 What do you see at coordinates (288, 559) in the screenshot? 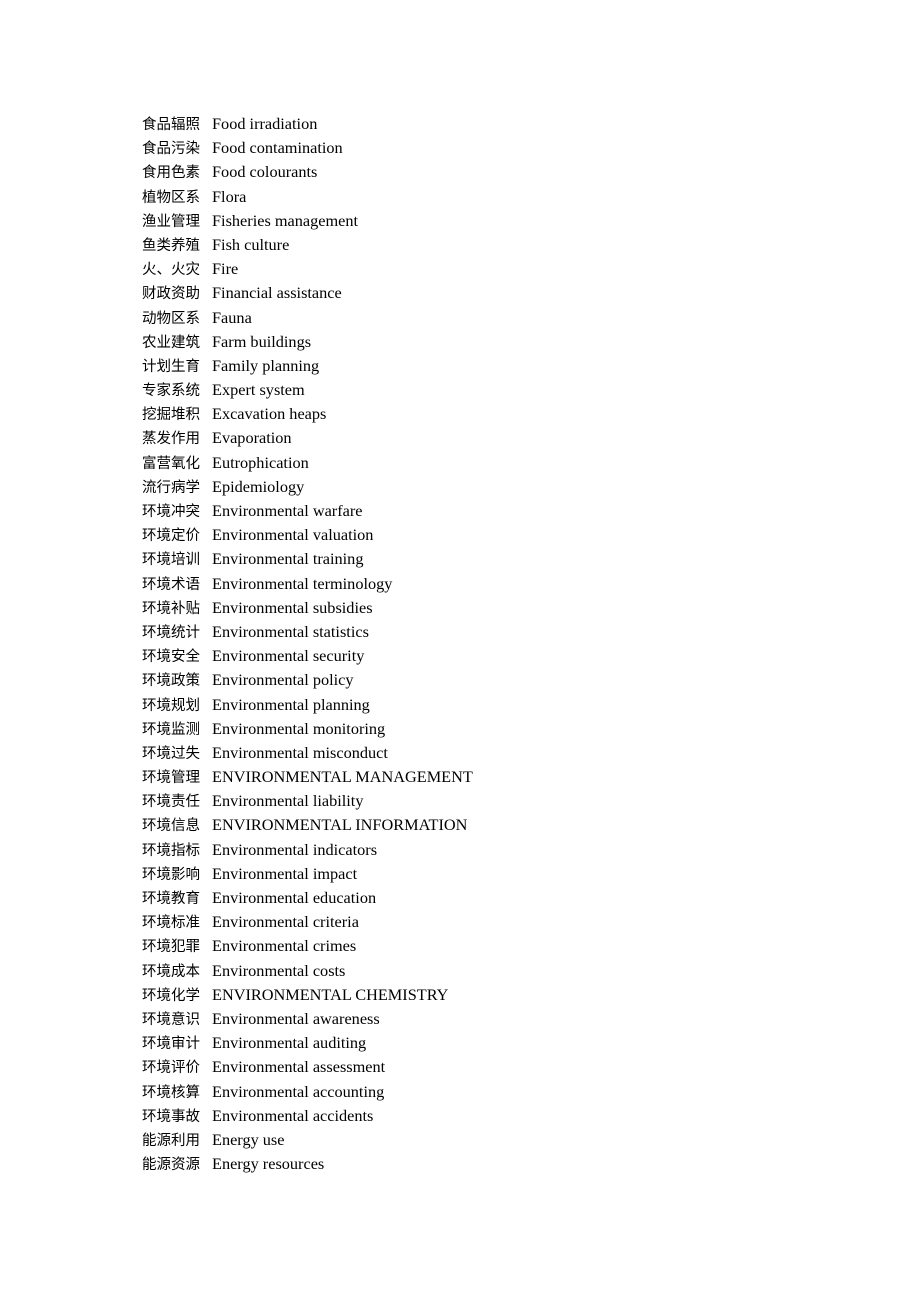
I see `term-english: Environmental training` at bounding box center [288, 559].